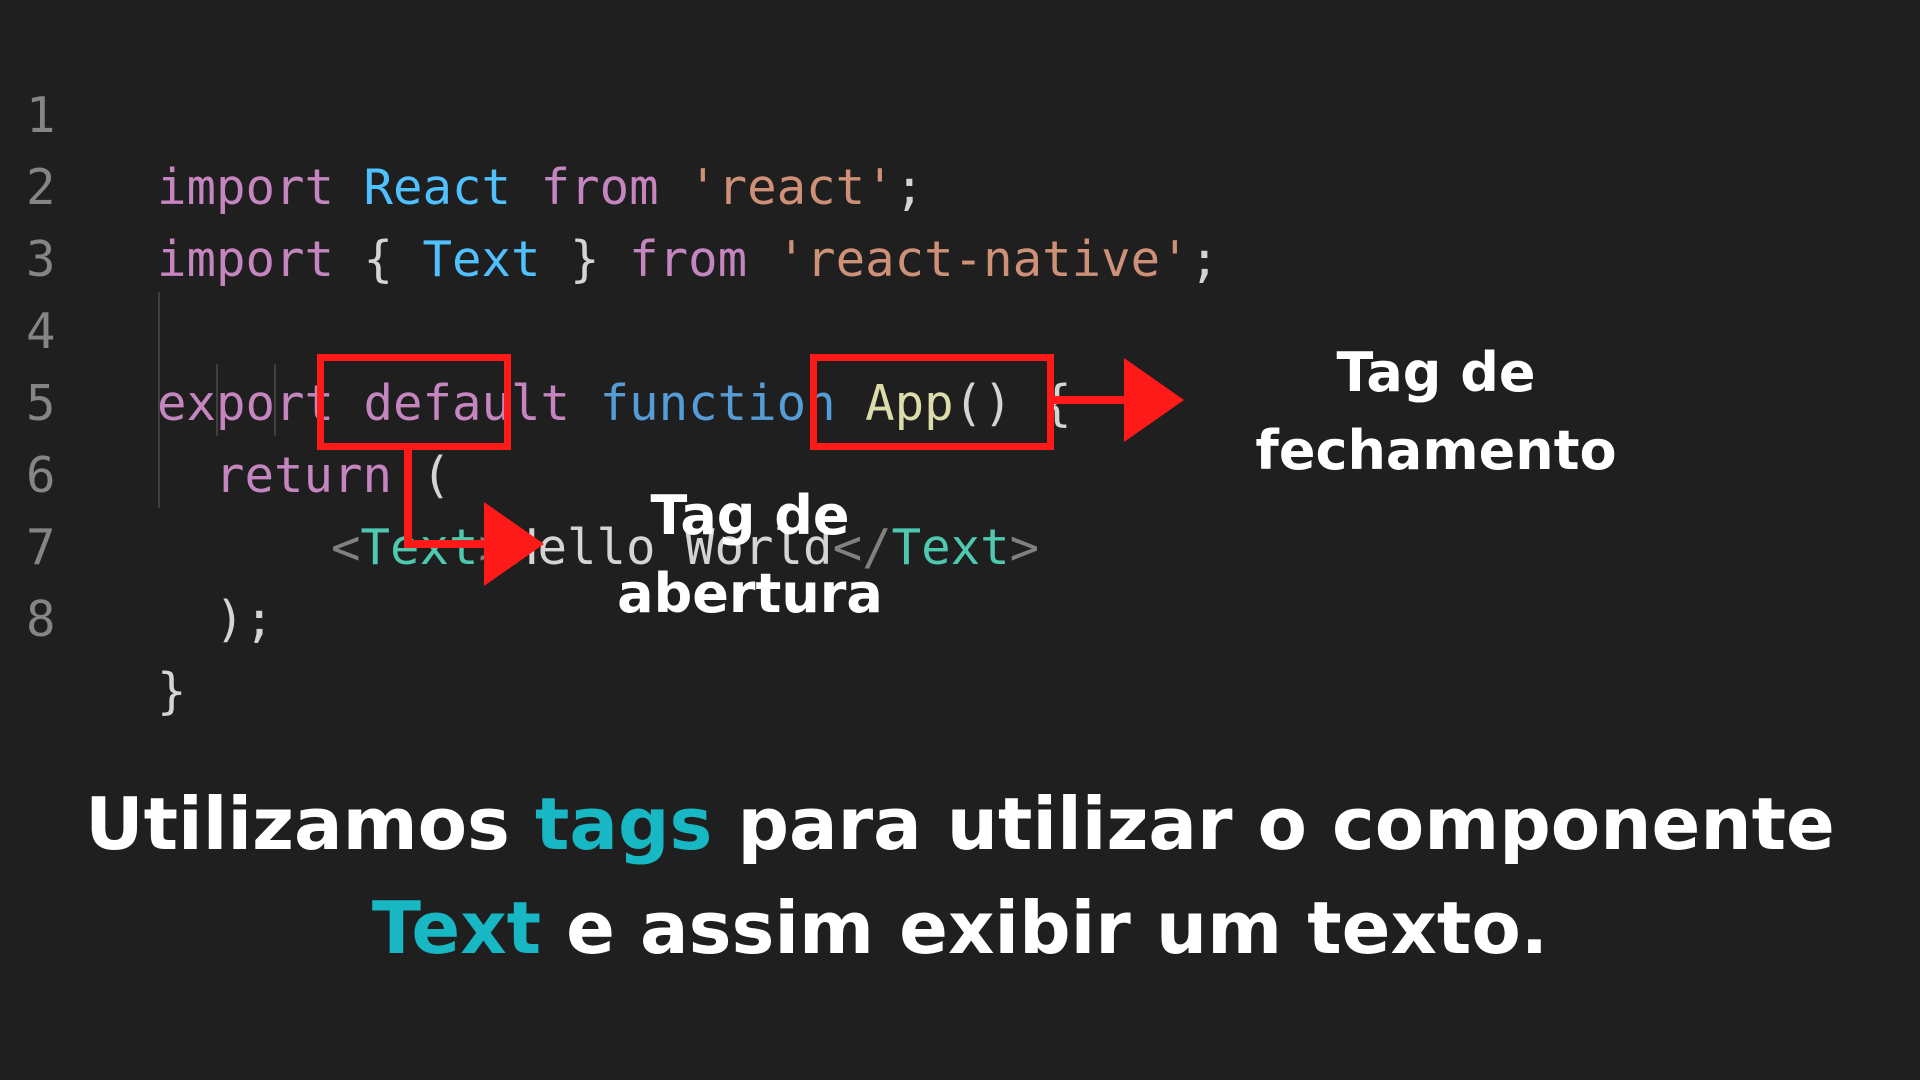 The width and height of the screenshot is (1920, 1080). I want to click on closing-tag-label: Tag de fechamento, so click(1436, 412).